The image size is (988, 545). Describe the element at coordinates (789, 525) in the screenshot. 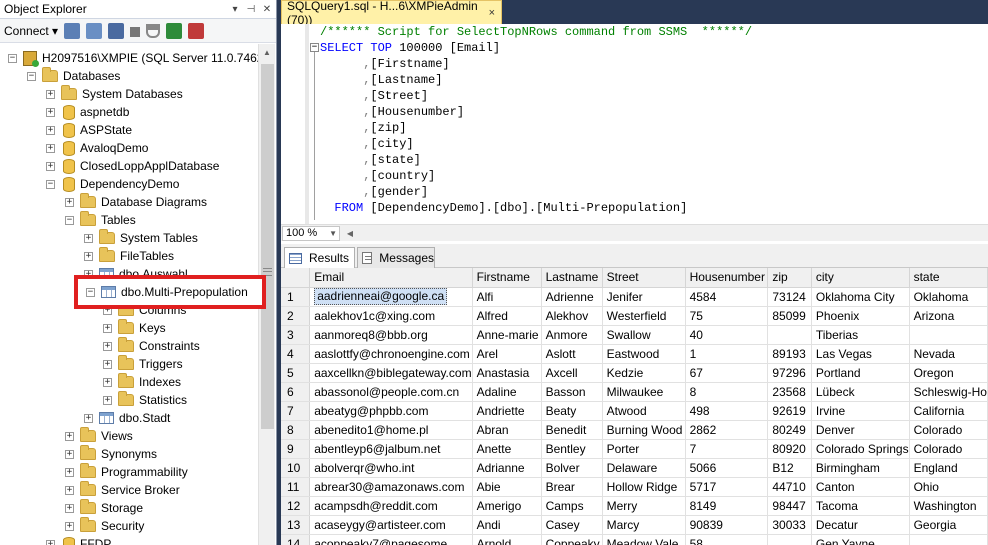

I see `table-cell: 30033` at that location.